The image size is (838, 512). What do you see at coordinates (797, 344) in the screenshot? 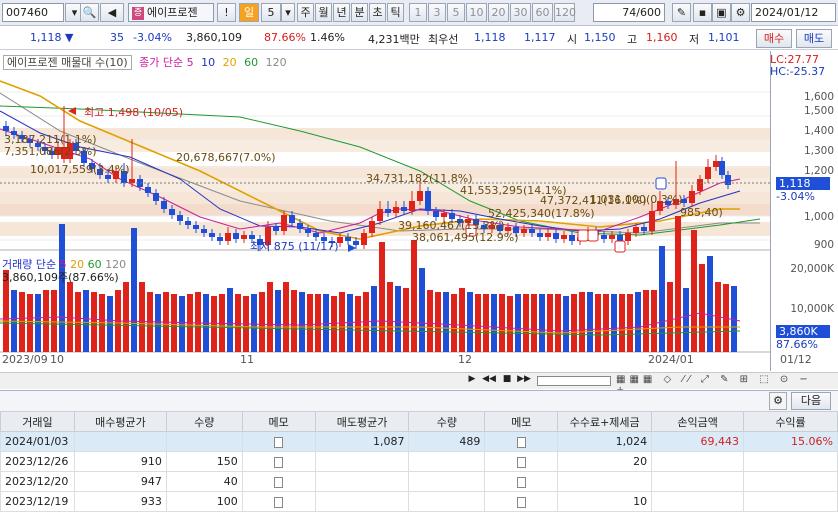
I see `vol-current-pct: 87.66%` at bounding box center [797, 344].